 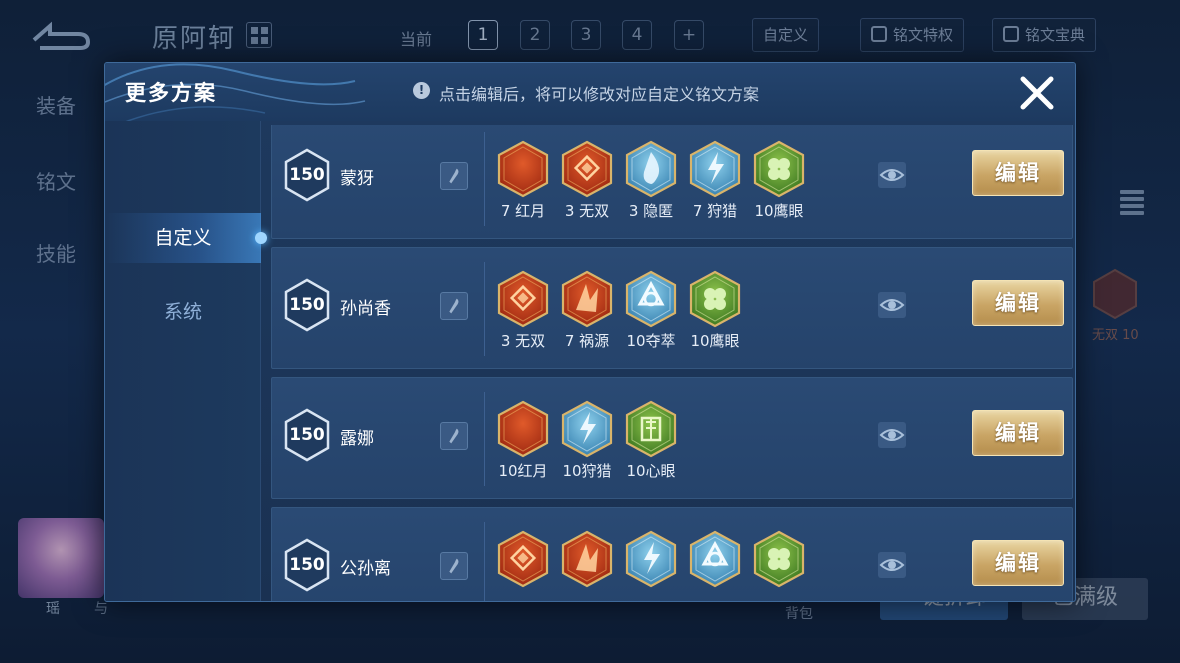 What do you see at coordinates (1115, 335) in the screenshot?
I see `background-rune-label: 无双 10` at bounding box center [1115, 335].